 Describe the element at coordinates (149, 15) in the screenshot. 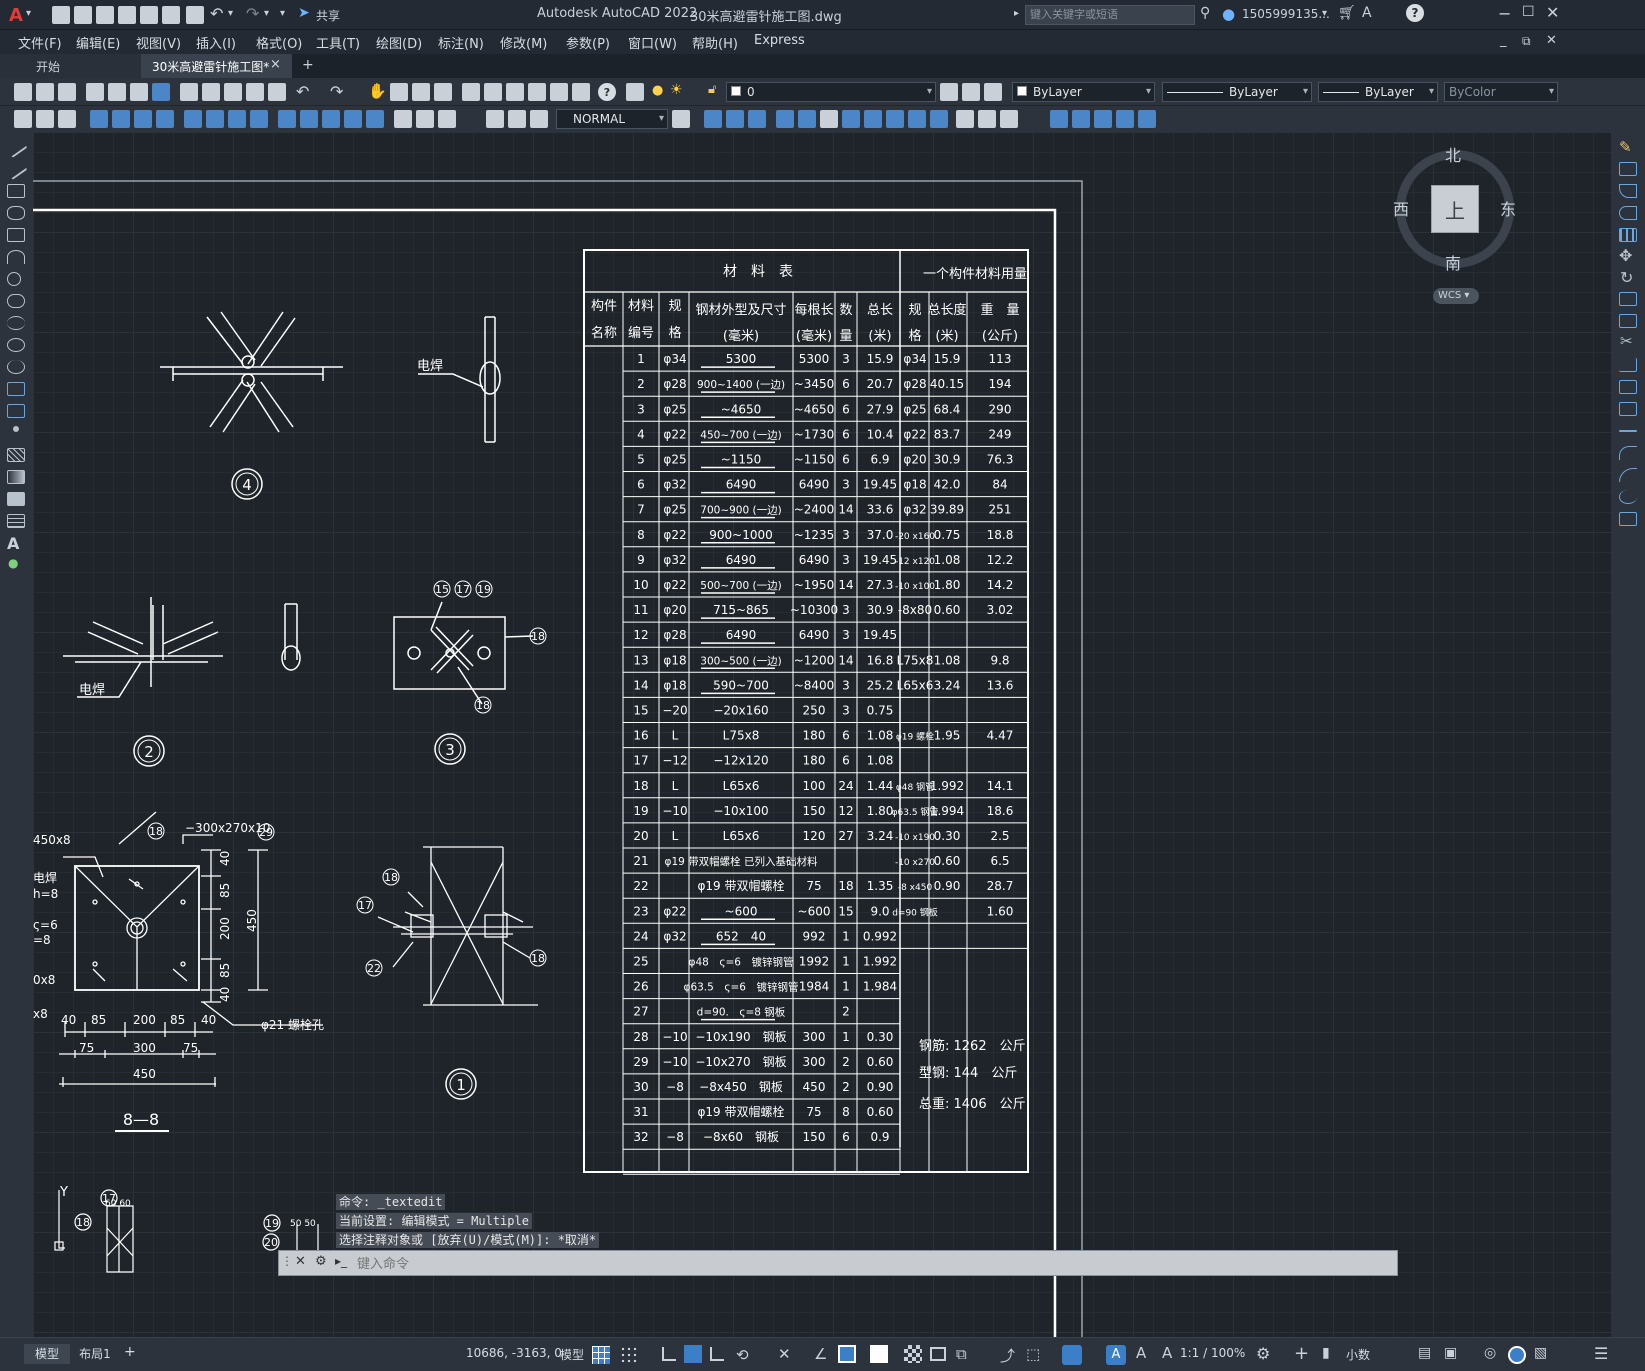

I see `open-from-web-icon` at that location.